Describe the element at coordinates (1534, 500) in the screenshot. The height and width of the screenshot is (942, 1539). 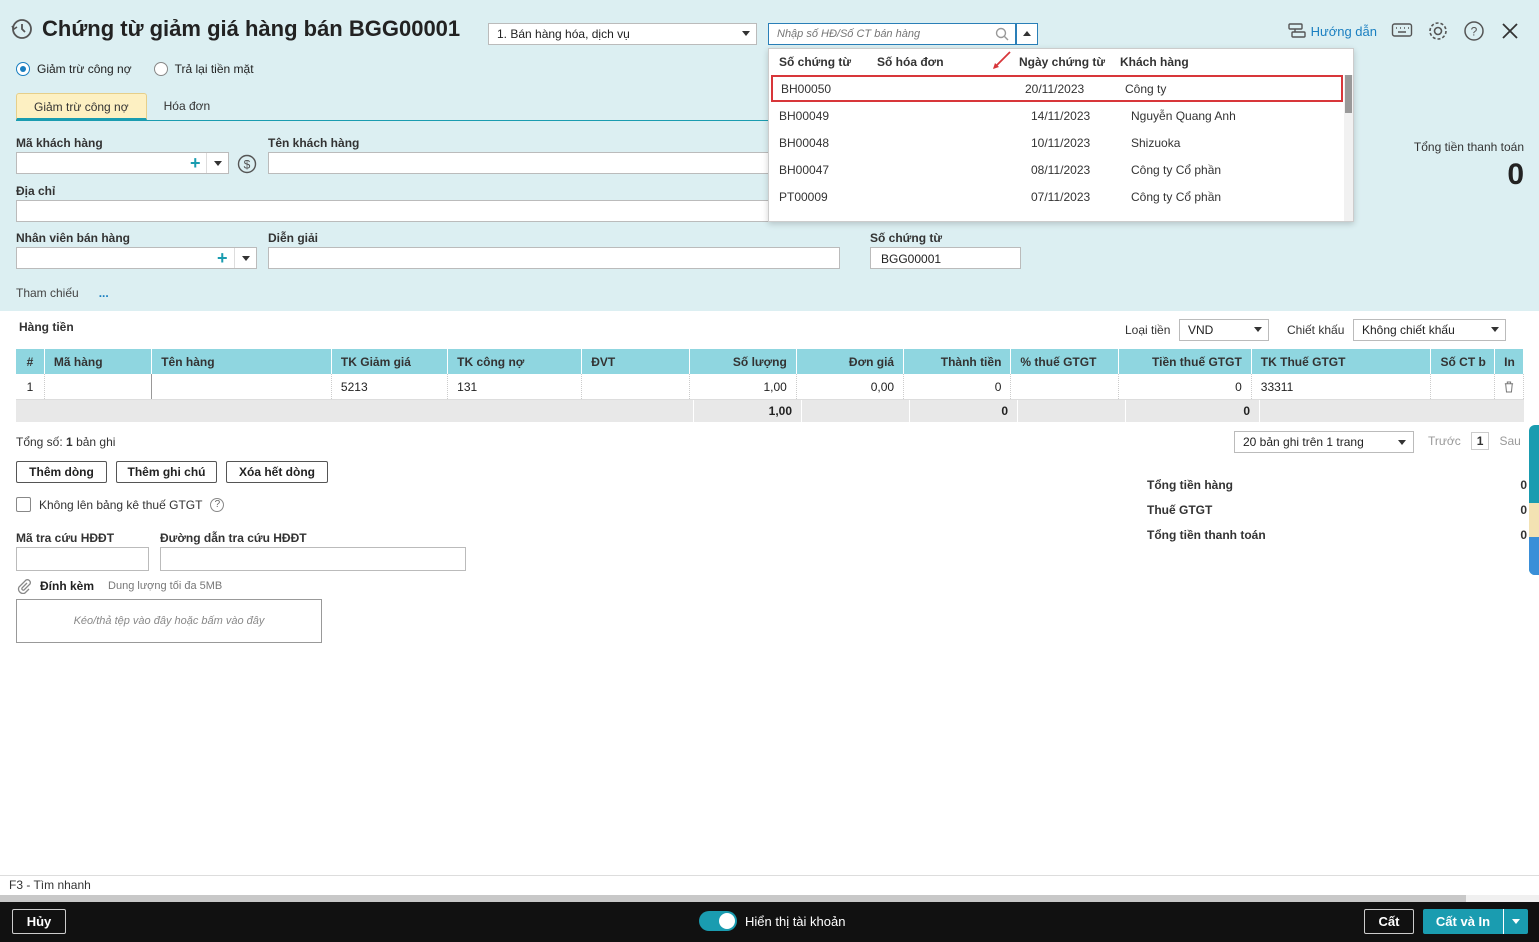
I see `side-panel-tab` at that location.